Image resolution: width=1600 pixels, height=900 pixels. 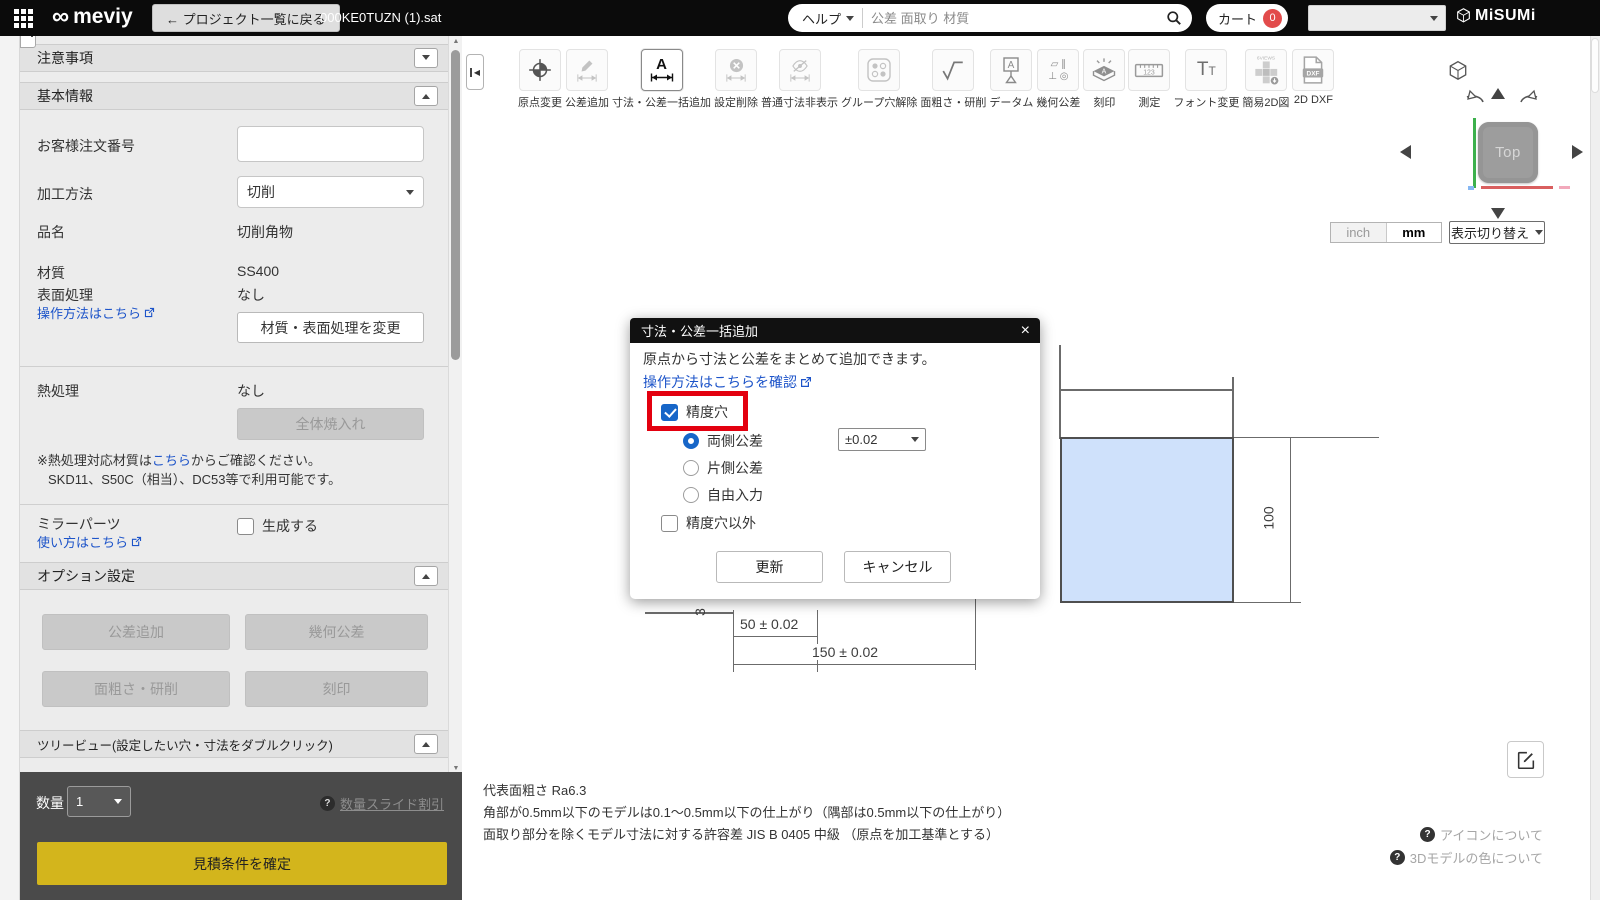 I want to click on app-grid-icon, so click(x=23, y=18).